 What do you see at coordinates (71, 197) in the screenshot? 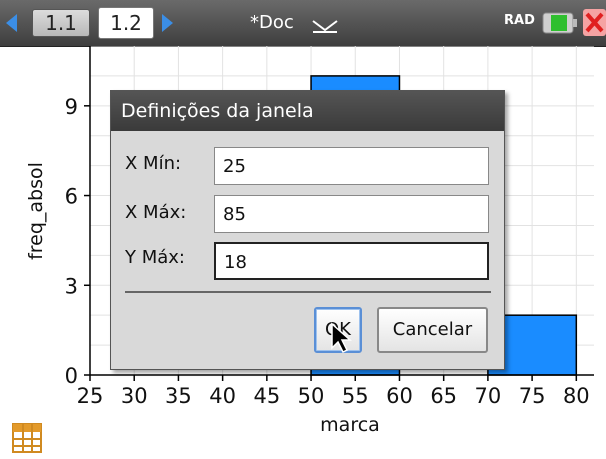
I see `y-tick-label: 6` at bounding box center [71, 197].